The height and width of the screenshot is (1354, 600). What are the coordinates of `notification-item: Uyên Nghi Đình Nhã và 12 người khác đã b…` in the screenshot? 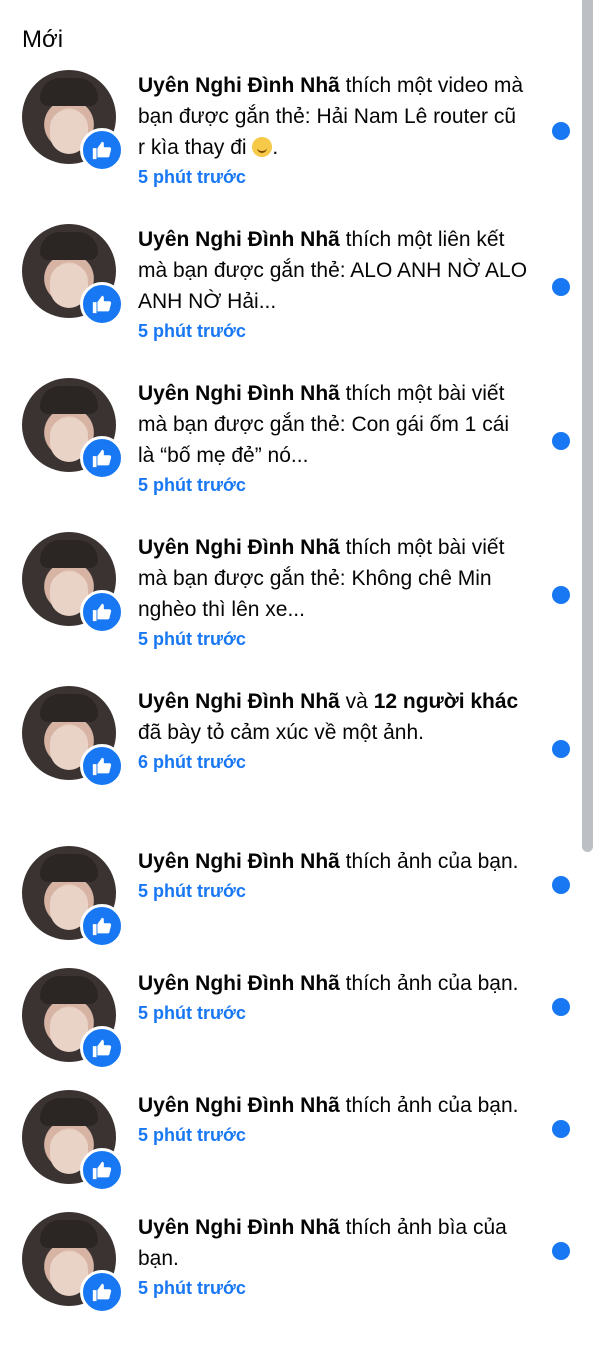 It's located at (290, 753).